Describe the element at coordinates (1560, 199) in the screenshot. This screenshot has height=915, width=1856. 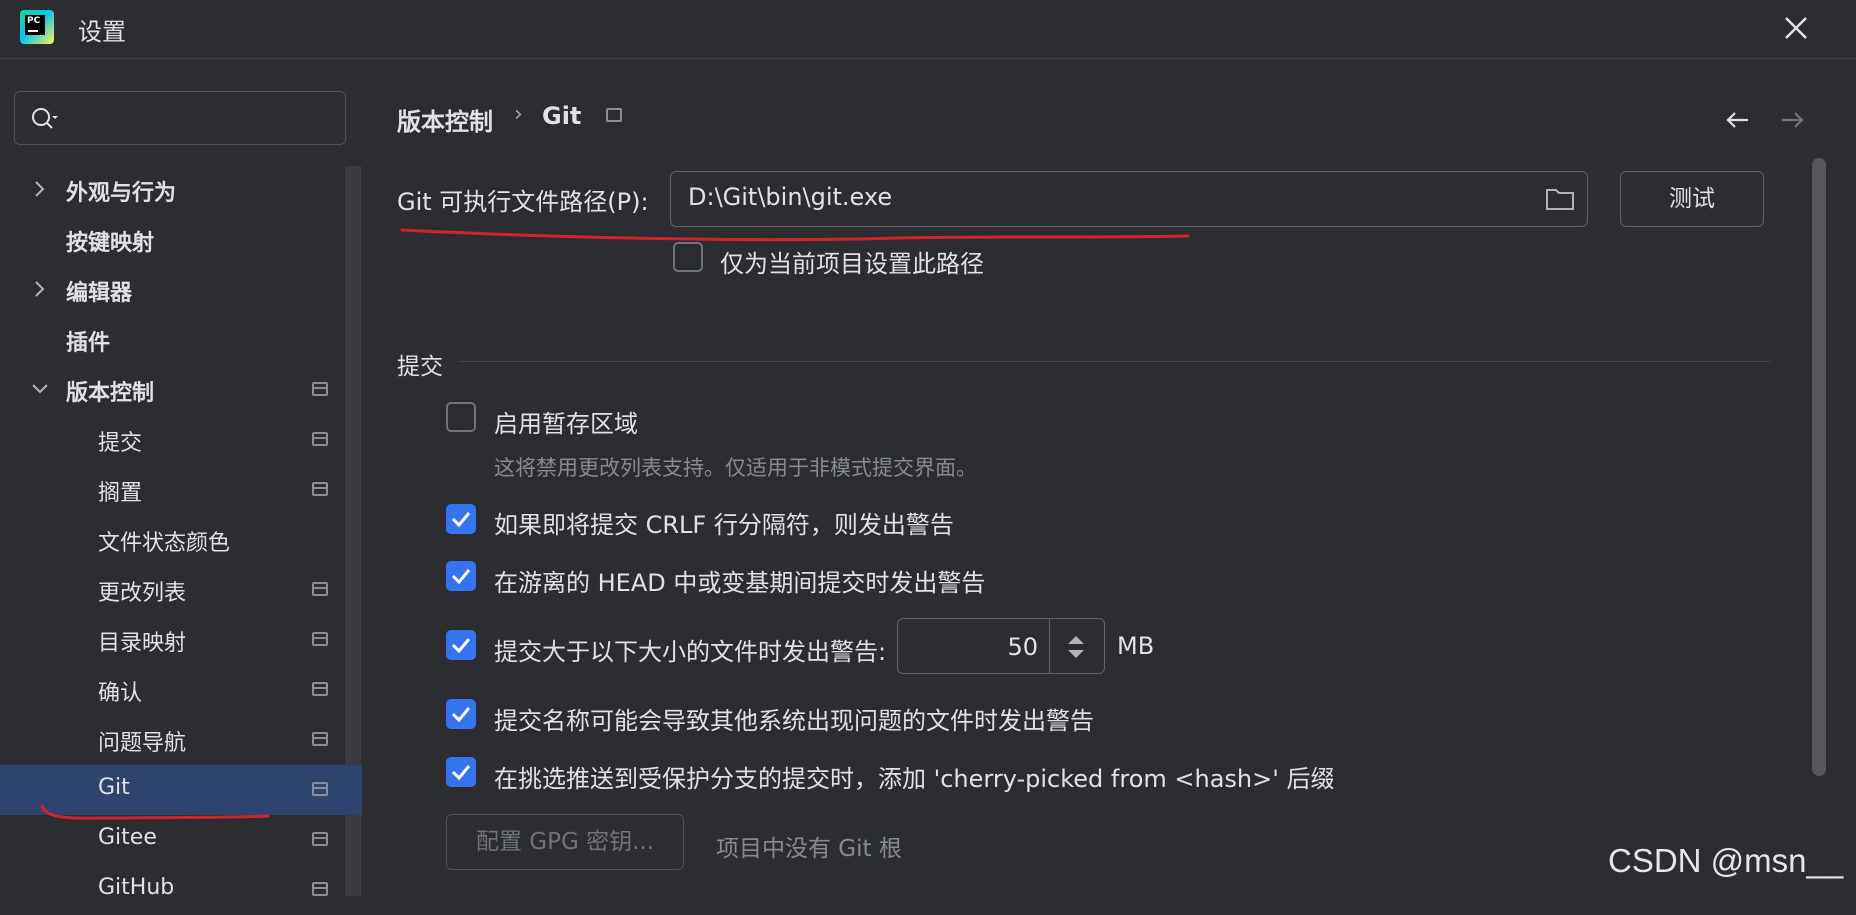
I see `folder-icon` at that location.